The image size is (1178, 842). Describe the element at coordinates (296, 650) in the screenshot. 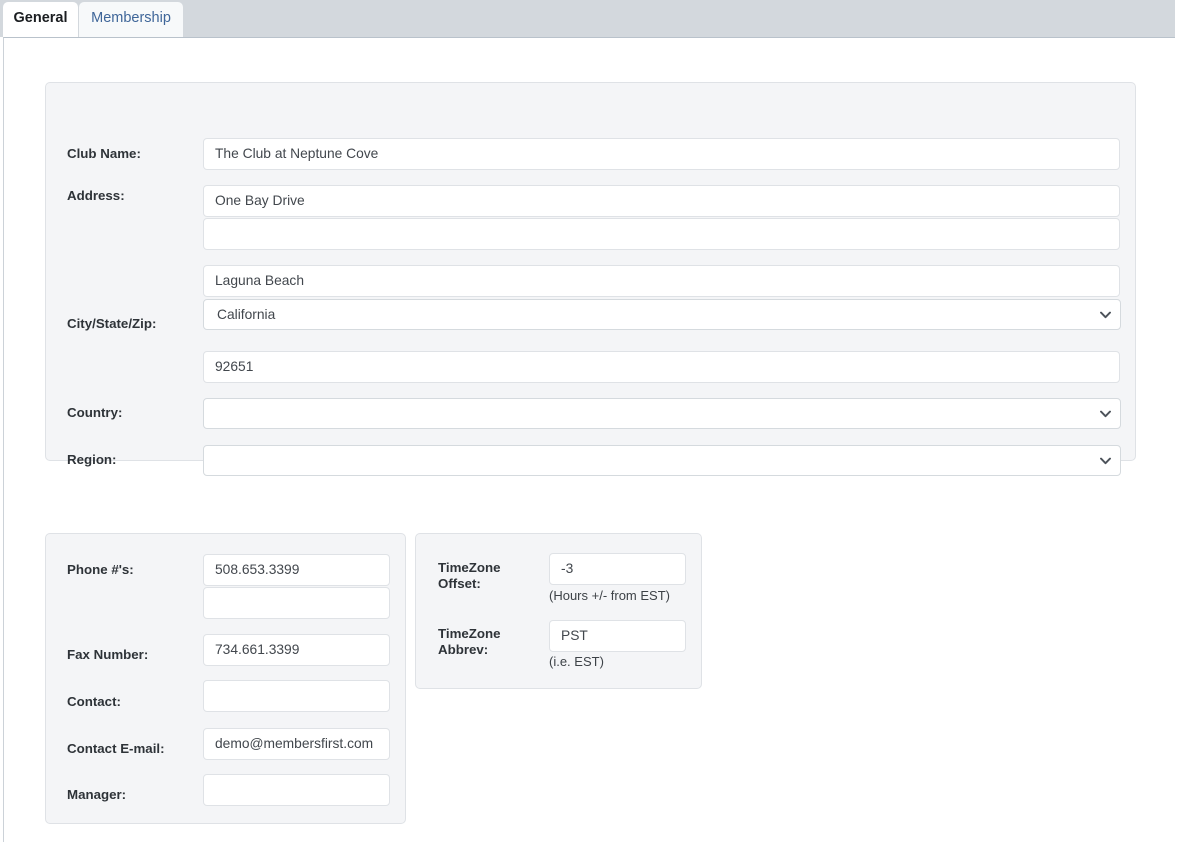

I see `input-fax: 734.661.3399` at that location.